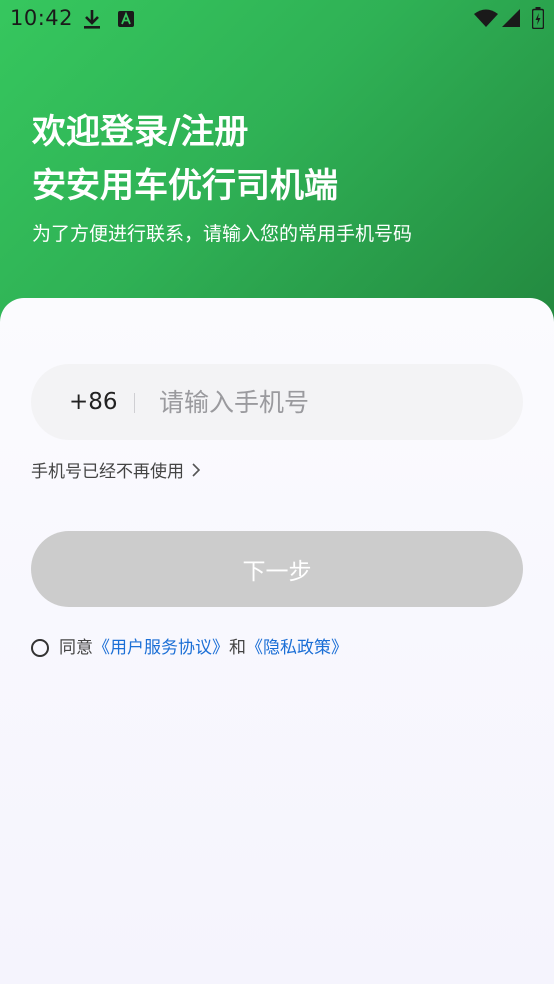  What do you see at coordinates (277, 19) in the screenshot?
I see `status-bar: 10:42` at bounding box center [277, 19].